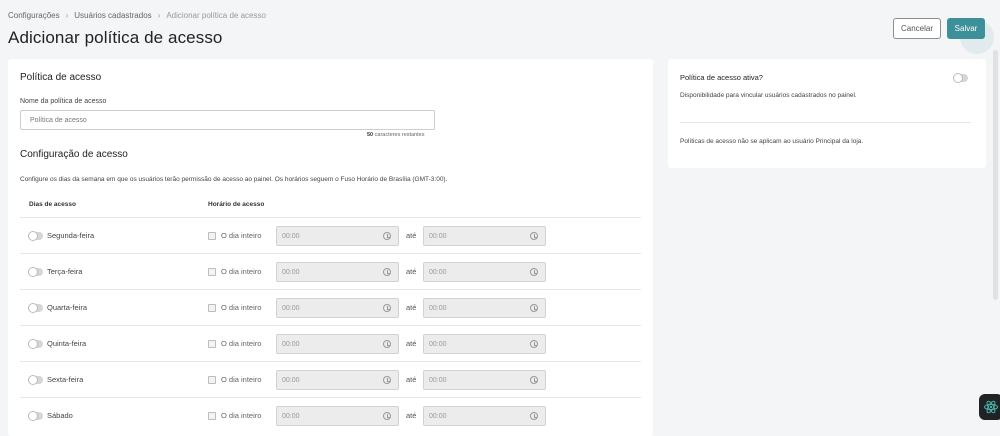 This screenshot has width=1000, height=436. What do you see at coordinates (63, 101) in the screenshot?
I see `policy-name-label: Nome da política de acesso` at bounding box center [63, 101].